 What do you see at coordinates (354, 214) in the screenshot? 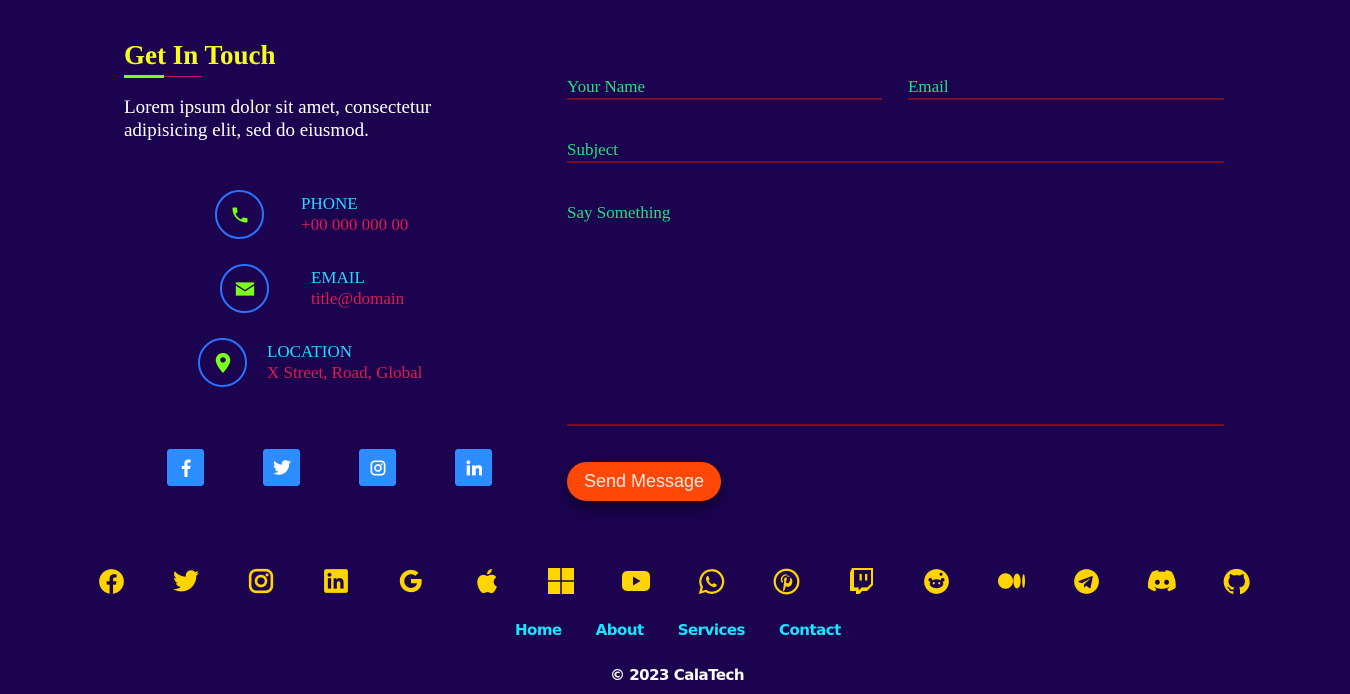
I see `phone-info: PHONE +00 000 000 00` at bounding box center [354, 214].